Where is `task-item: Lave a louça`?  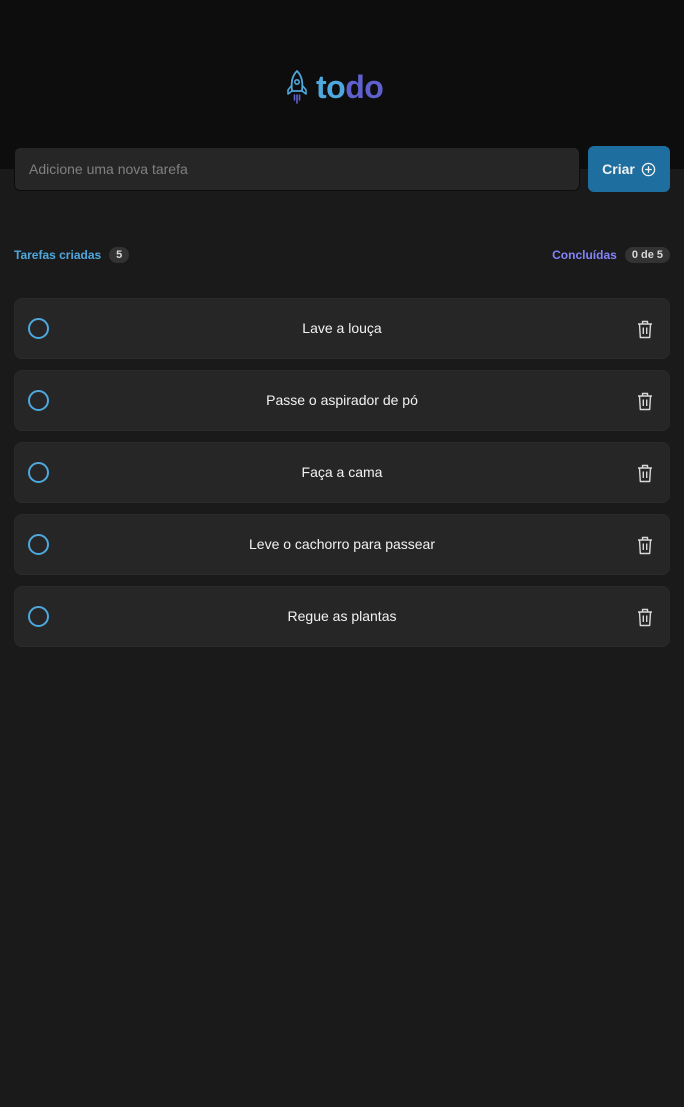
task-item: Lave a louça is located at coordinates (342, 328).